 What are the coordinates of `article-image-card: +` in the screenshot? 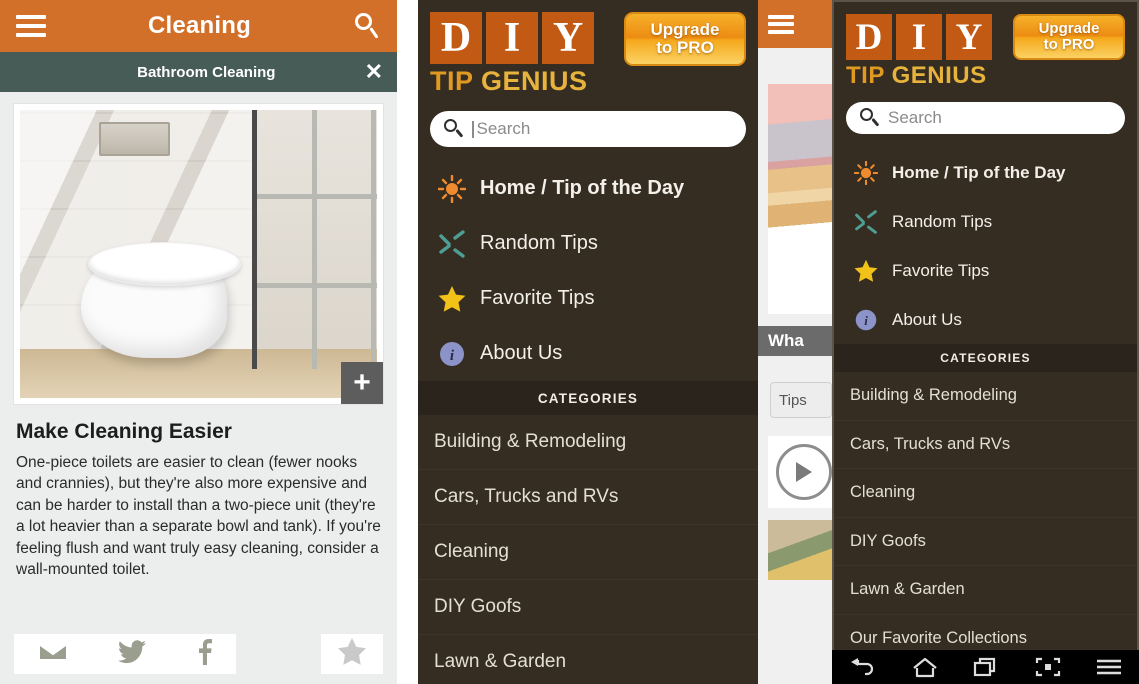 It's located at (198, 254).